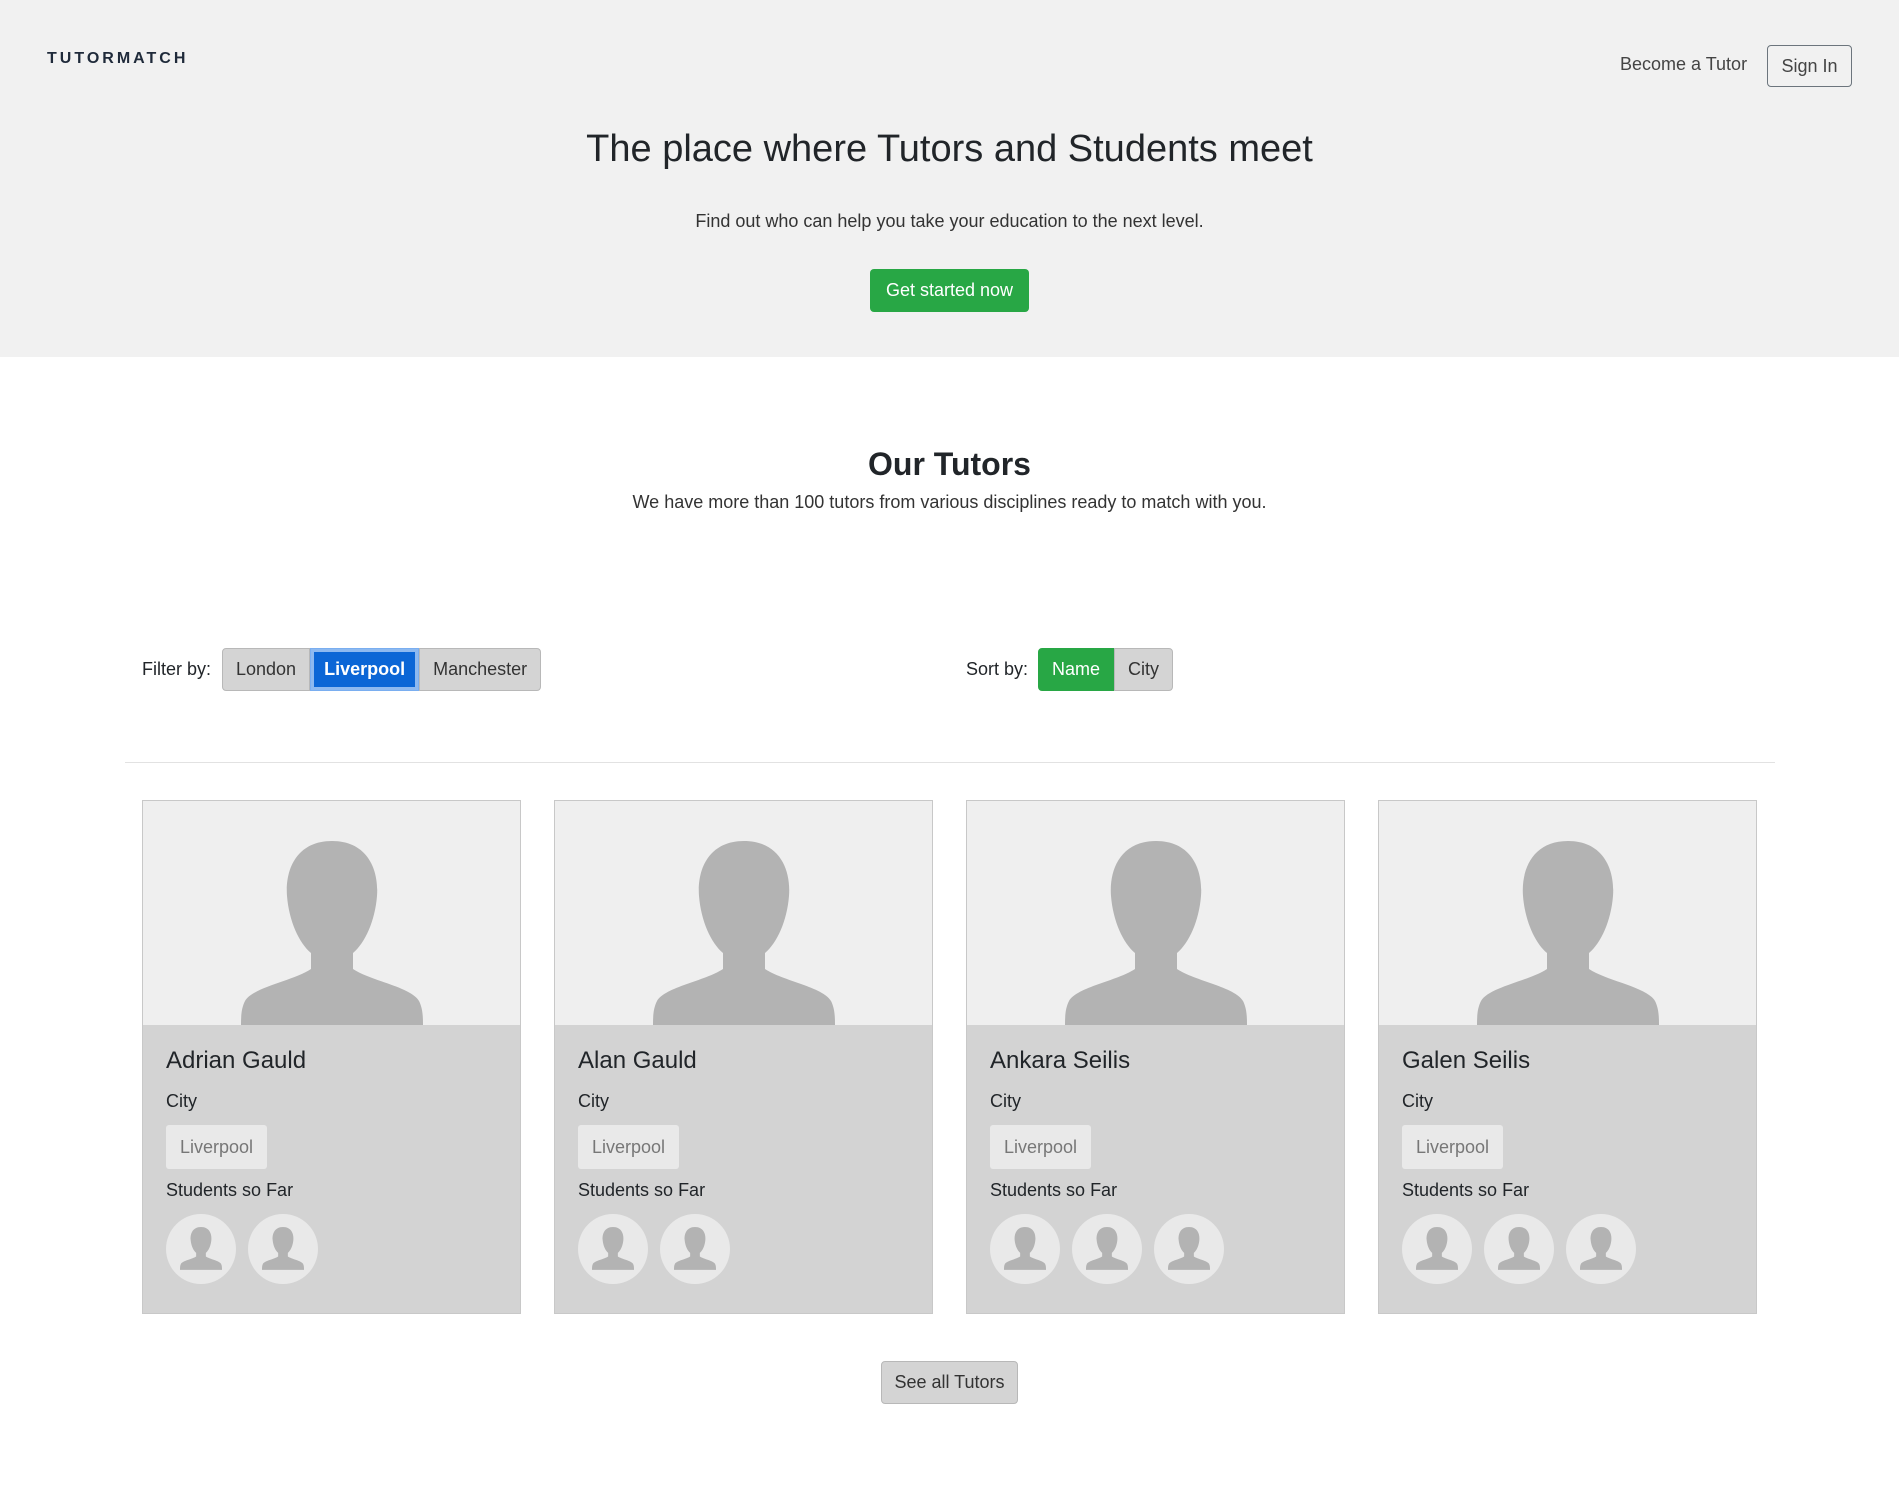  Describe the element at coordinates (236, 1061) in the screenshot. I see `tutor-name: Adrian Gauld` at that location.